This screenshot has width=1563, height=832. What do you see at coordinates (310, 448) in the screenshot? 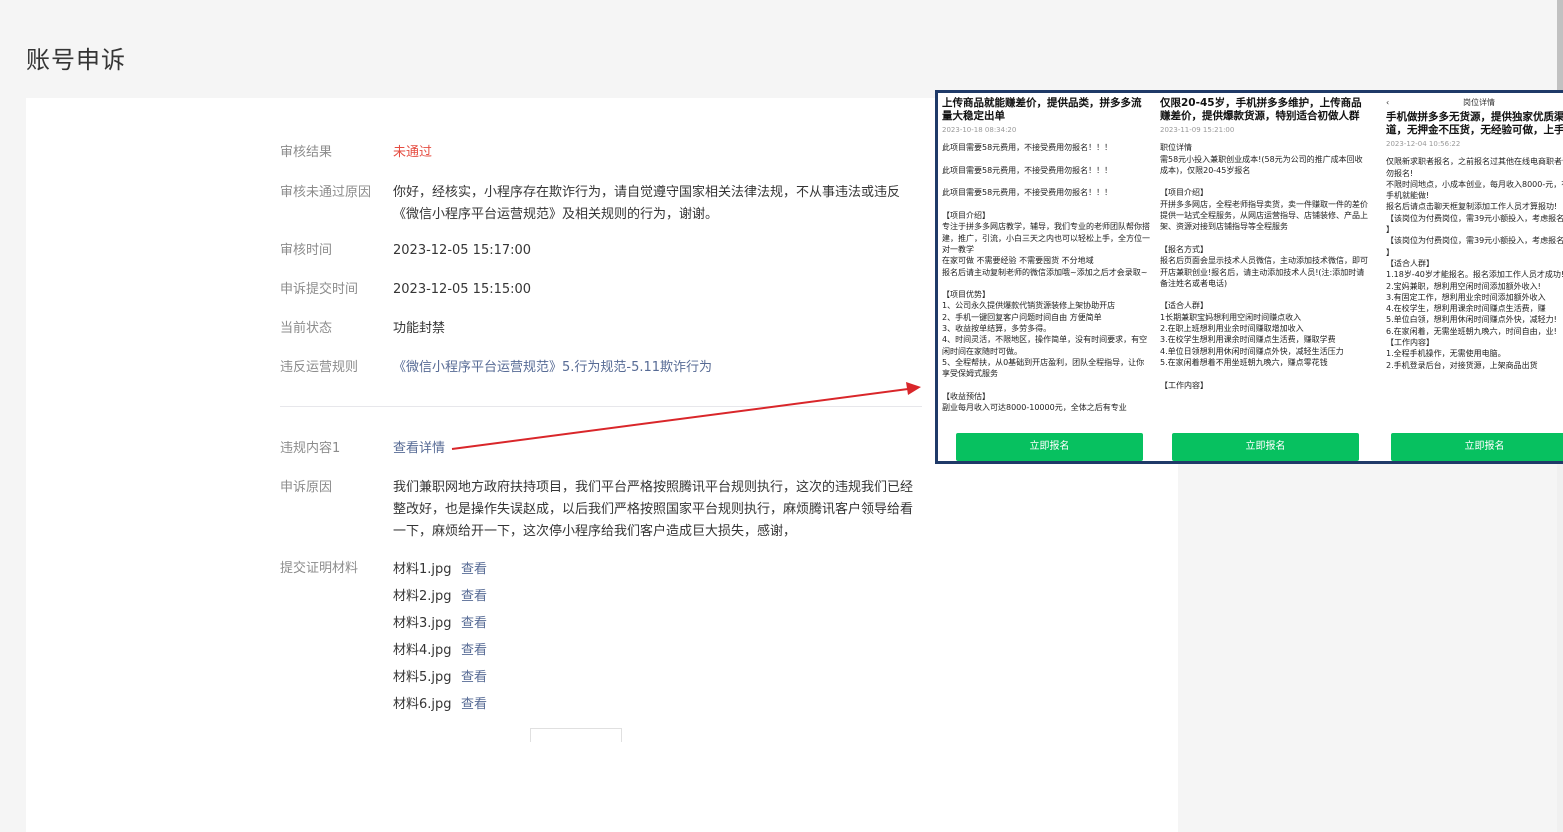
I see `violation-content-label: 违规内容1` at bounding box center [310, 448].